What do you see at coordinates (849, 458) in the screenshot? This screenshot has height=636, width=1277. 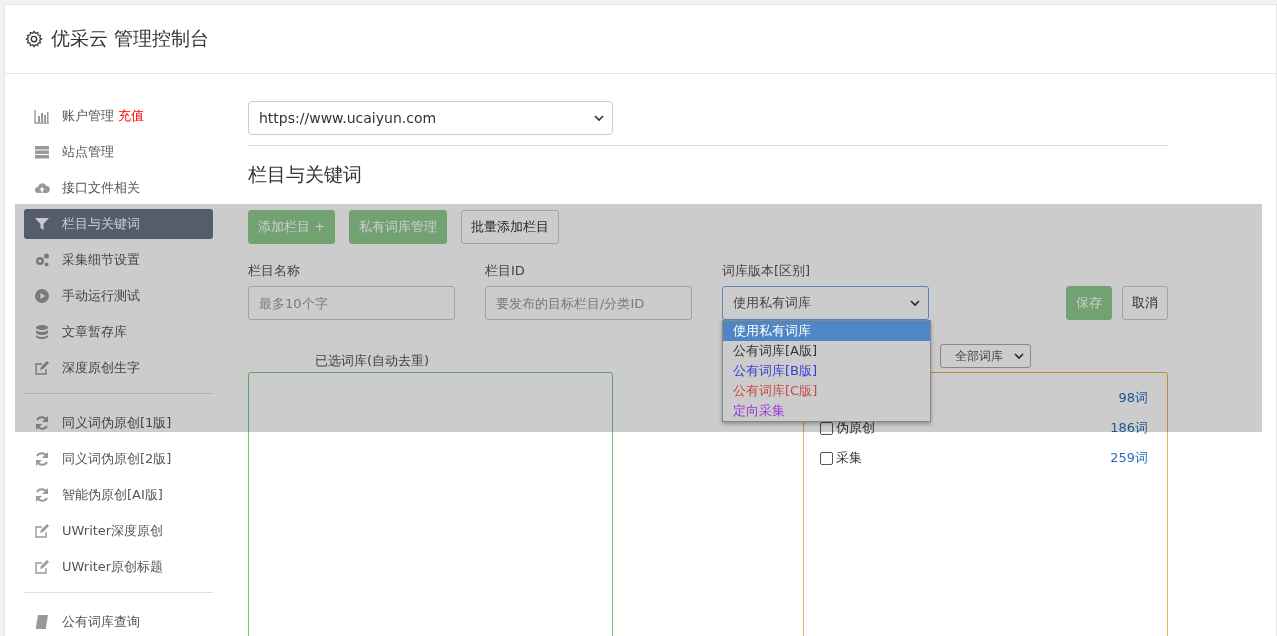 I see `library-name: 采集` at bounding box center [849, 458].